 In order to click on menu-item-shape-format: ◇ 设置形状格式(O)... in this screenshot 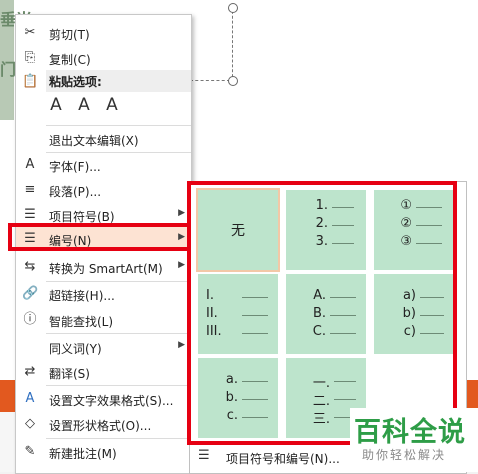, I will do `click(103, 424)`.